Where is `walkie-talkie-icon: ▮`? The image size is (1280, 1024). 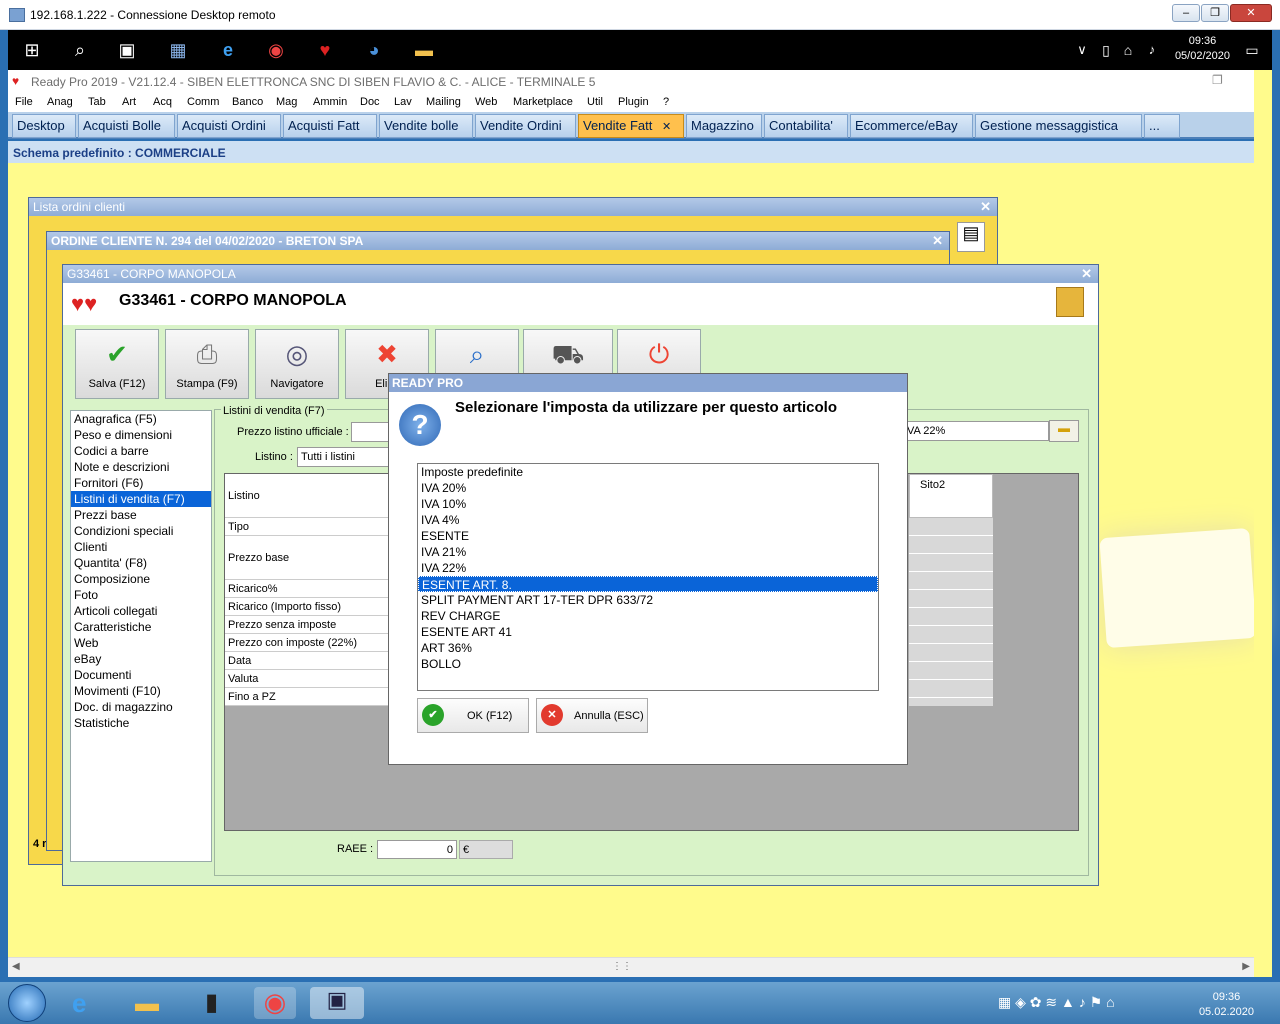
walkie-talkie-icon: ▮ is located at coordinates (211, 1002).